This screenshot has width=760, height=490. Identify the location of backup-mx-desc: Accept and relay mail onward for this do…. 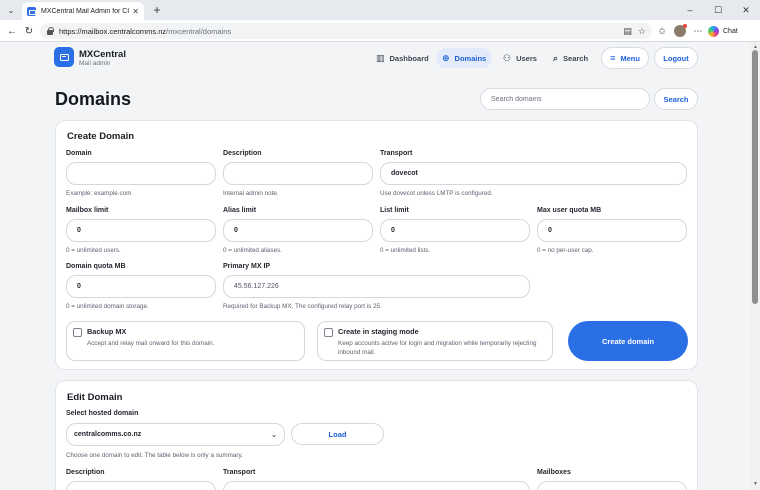
(151, 343).